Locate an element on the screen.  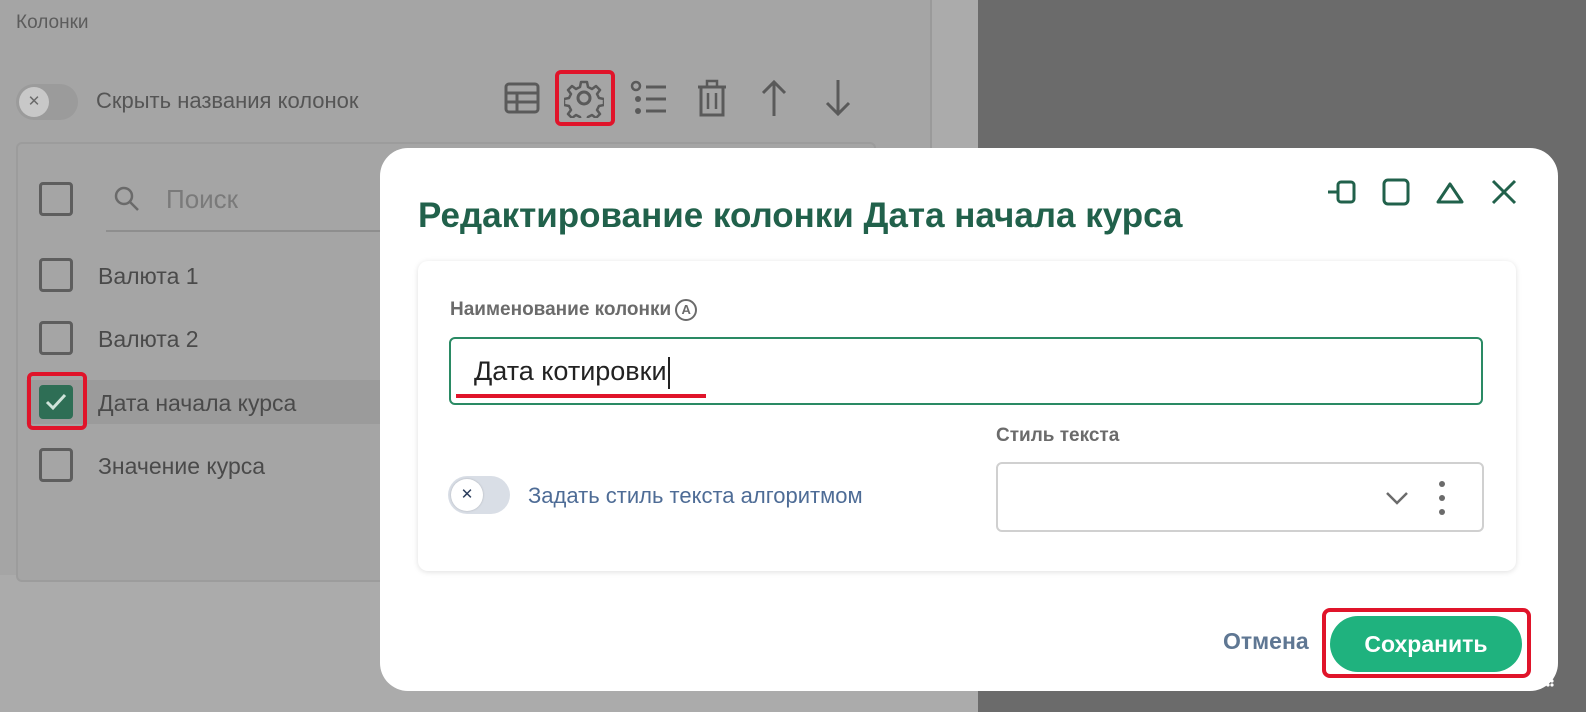
column-label-1: Валюта 2 is located at coordinates (148, 339).